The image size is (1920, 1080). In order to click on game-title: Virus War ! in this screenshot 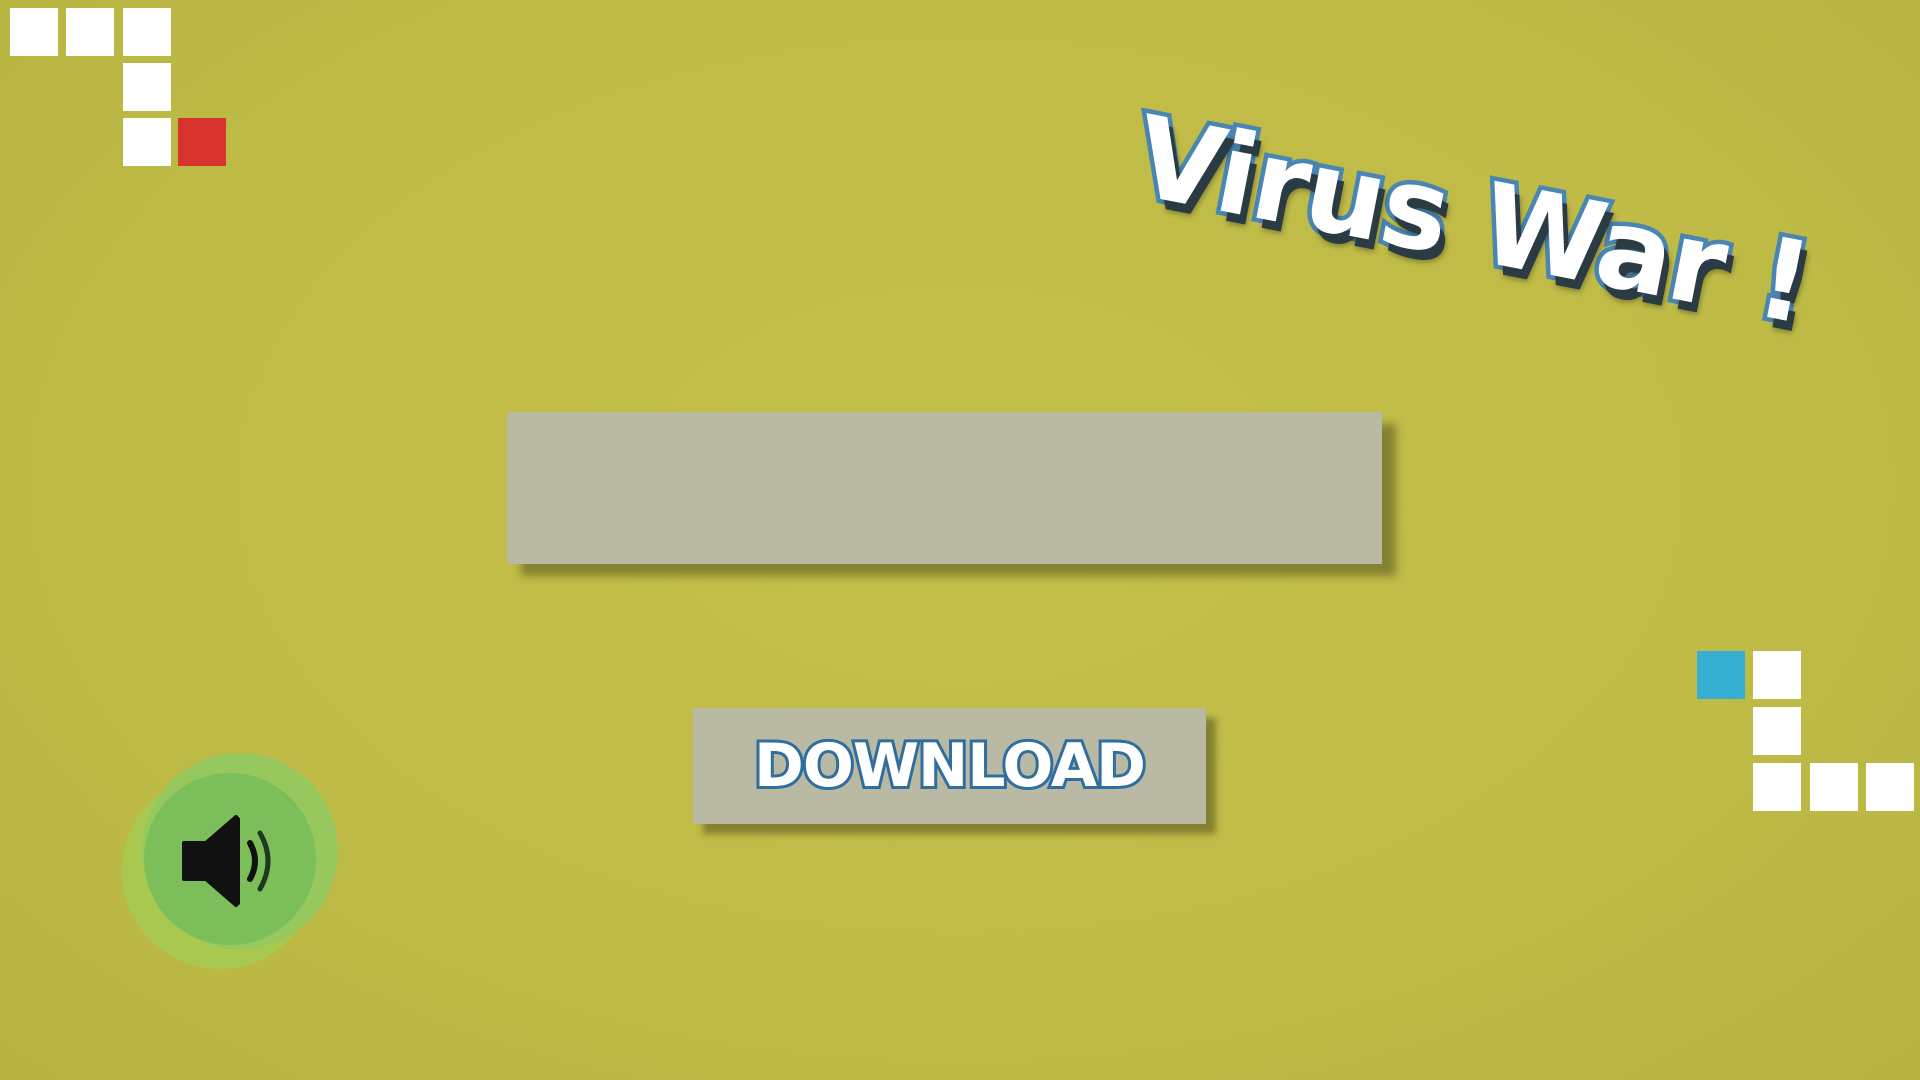, I will do `click(1472, 221)`.